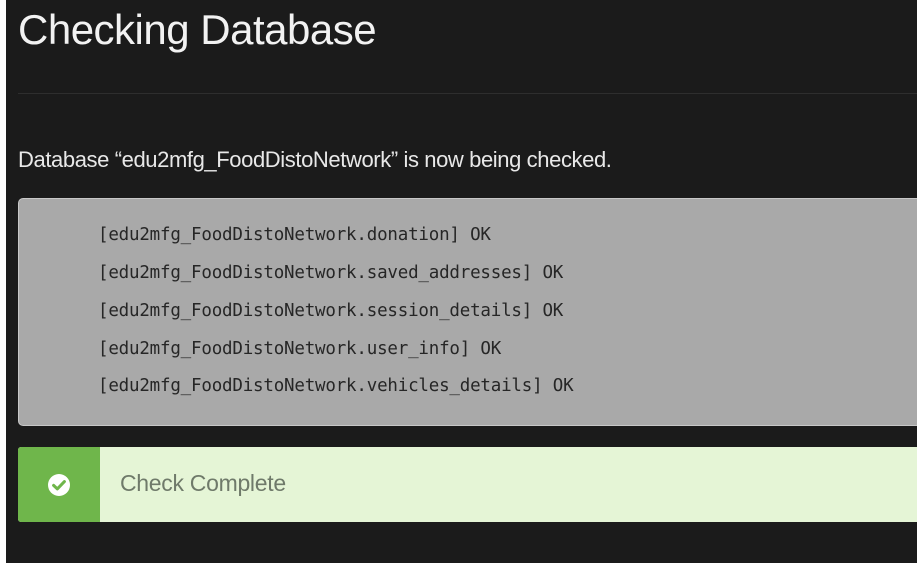 Image resolution: width=917 pixels, height=563 pixels. I want to click on log-line: [edu2mfg_FoodDistoNetwork.user_info] OK, so click(300, 349).